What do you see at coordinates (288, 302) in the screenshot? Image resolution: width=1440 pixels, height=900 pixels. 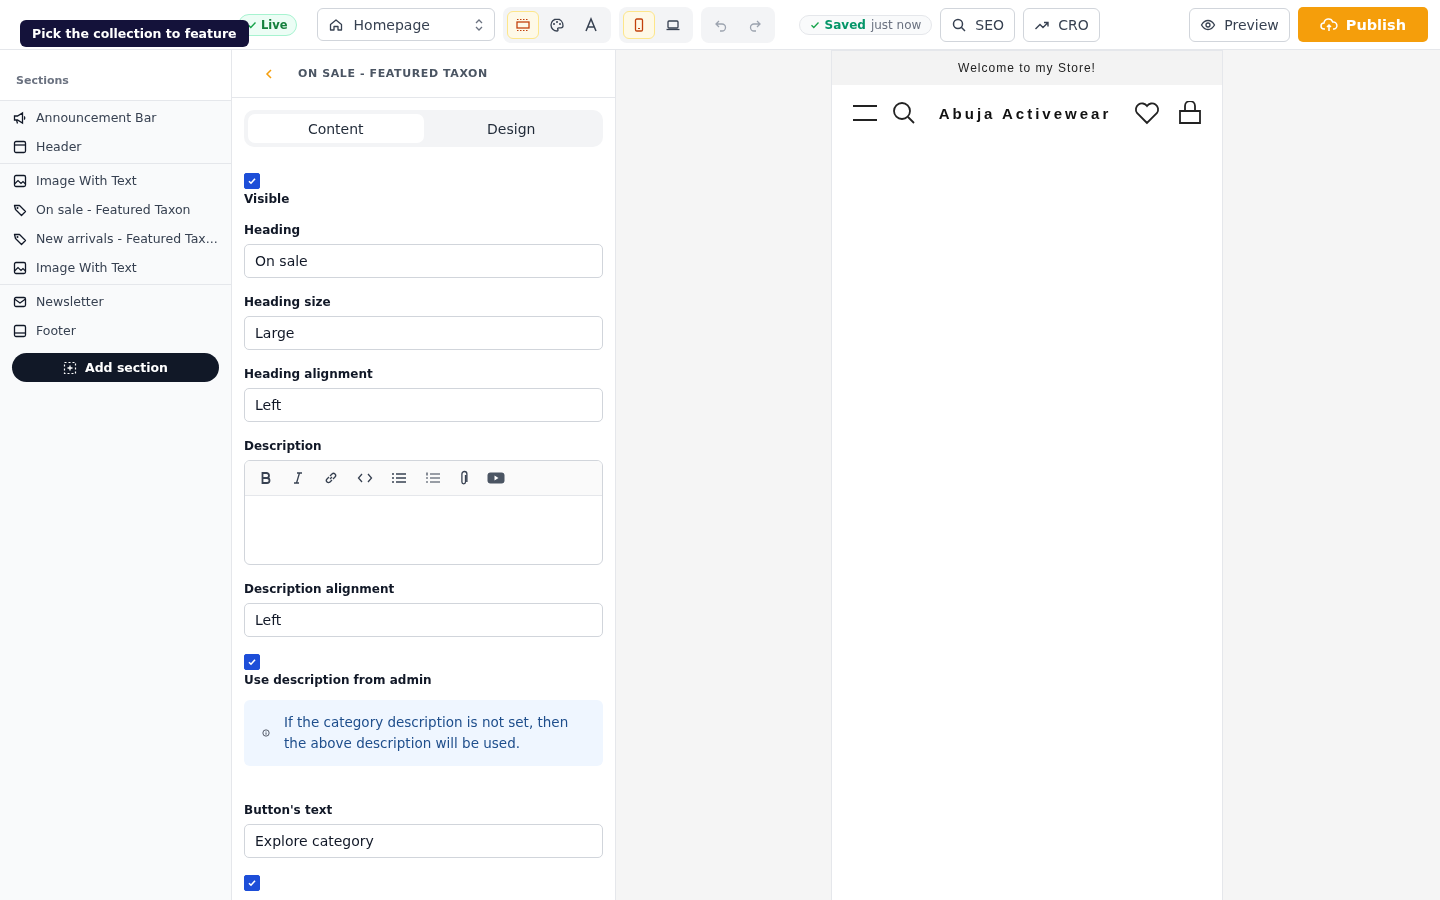 I see `field-label: Heading size` at bounding box center [288, 302].